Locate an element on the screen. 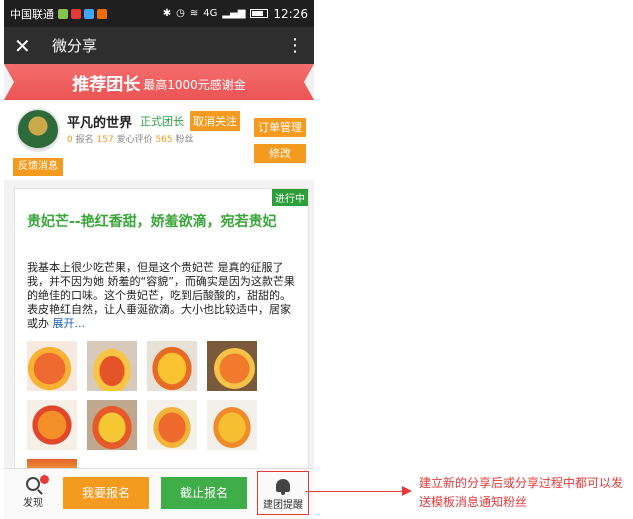 This screenshot has height=519, width=633. notification-dot-icon is located at coordinates (44, 479).